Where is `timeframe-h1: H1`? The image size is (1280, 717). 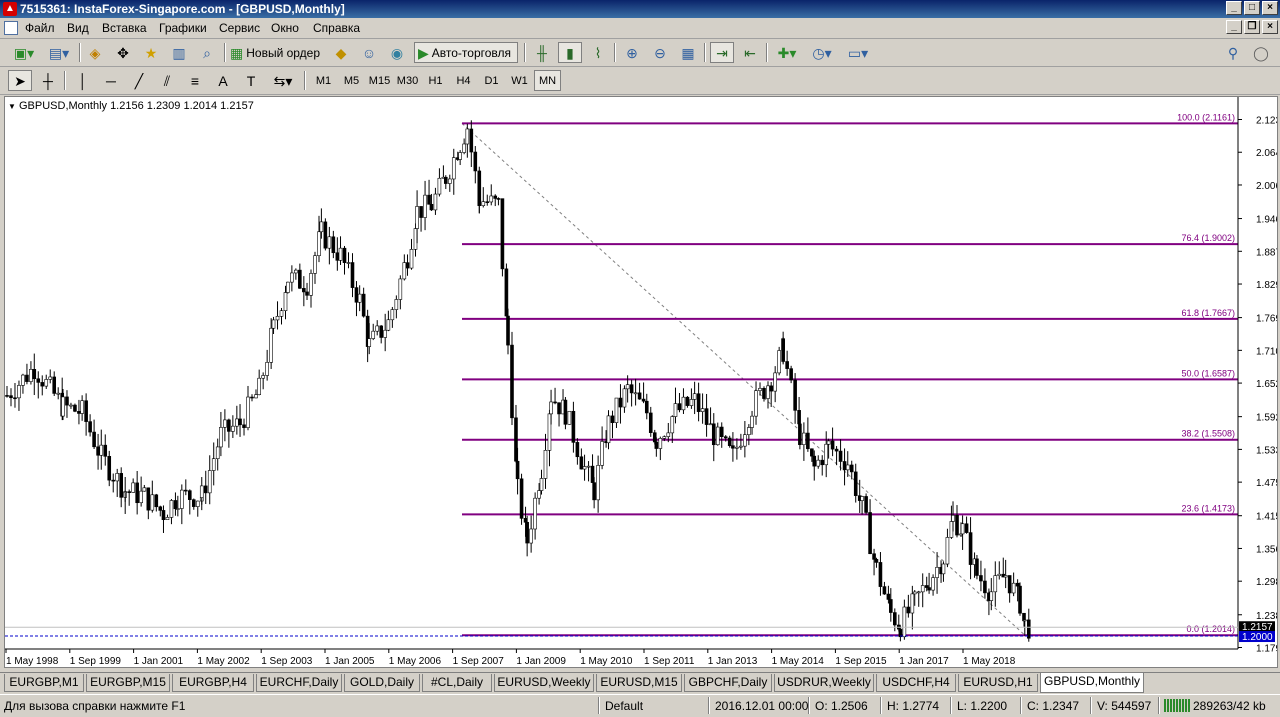
timeframe-h1: H1 is located at coordinates (435, 80).